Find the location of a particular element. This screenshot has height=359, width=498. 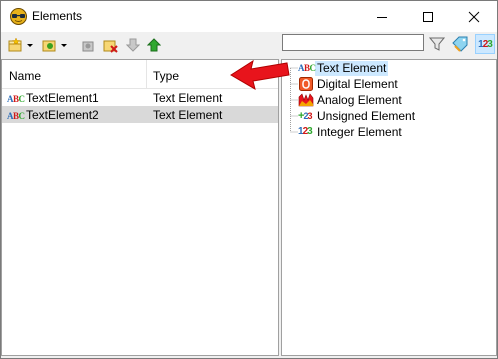

delete-element-button is located at coordinates (110, 45).